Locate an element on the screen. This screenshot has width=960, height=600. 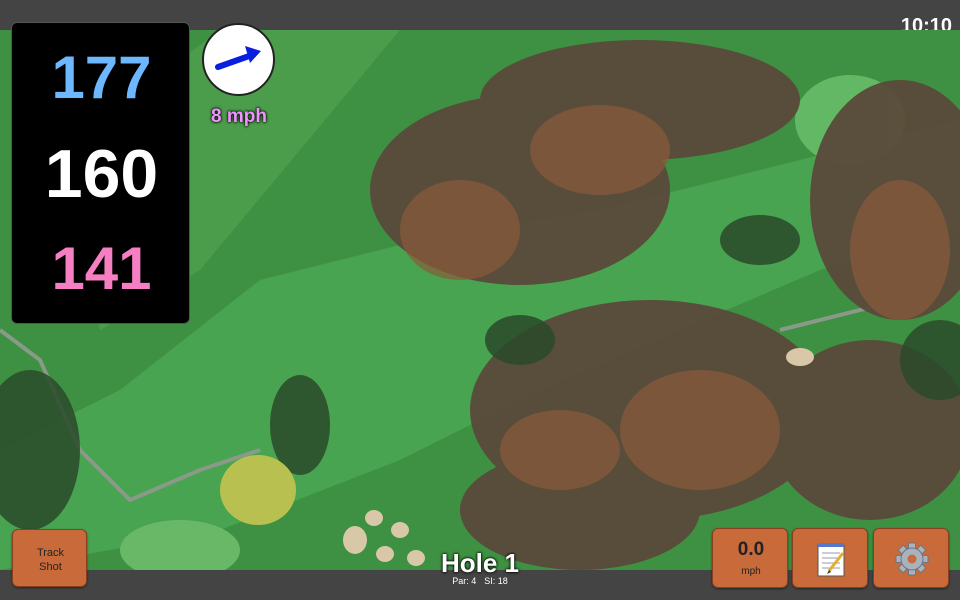
distance-panel: 177 160 141 is located at coordinates (100, 173).